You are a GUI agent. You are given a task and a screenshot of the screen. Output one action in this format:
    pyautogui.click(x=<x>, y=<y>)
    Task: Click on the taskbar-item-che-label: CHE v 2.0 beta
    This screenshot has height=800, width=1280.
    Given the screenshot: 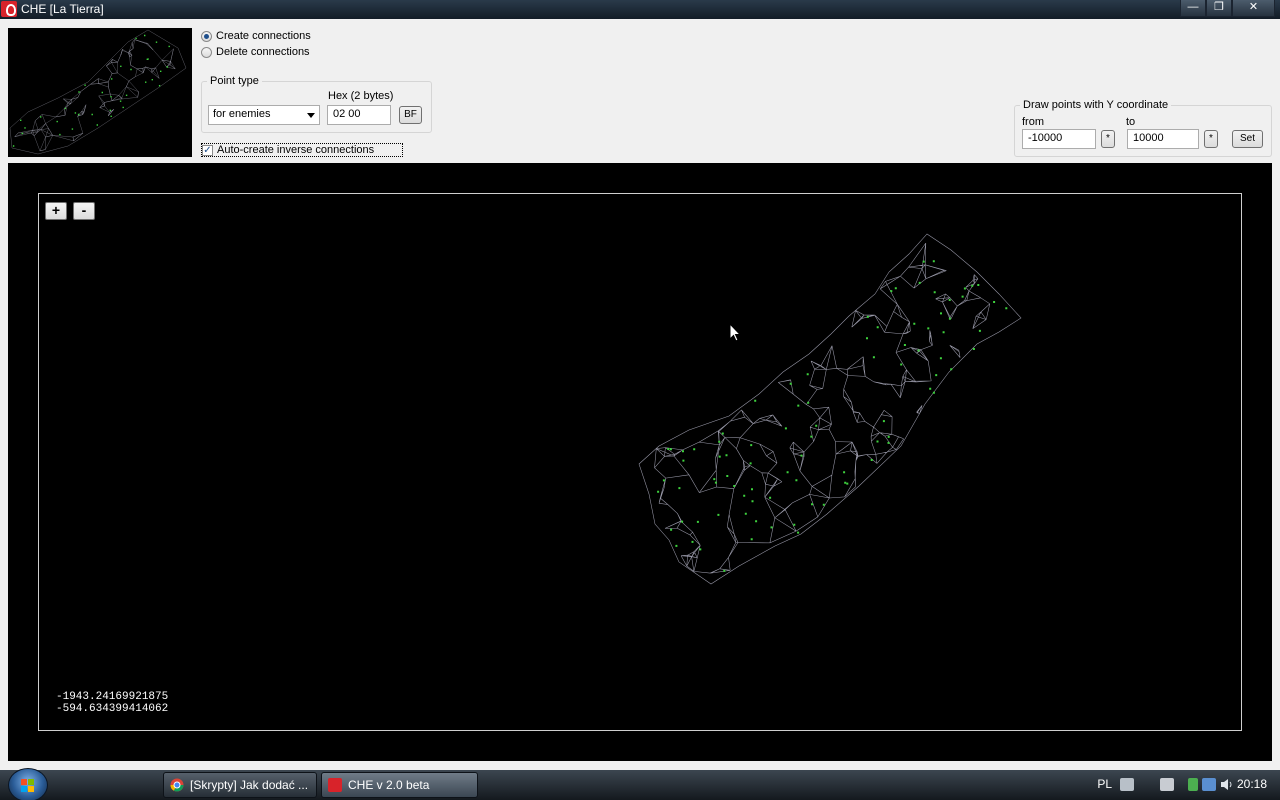 What is the action you would take?
    pyautogui.click(x=389, y=785)
    